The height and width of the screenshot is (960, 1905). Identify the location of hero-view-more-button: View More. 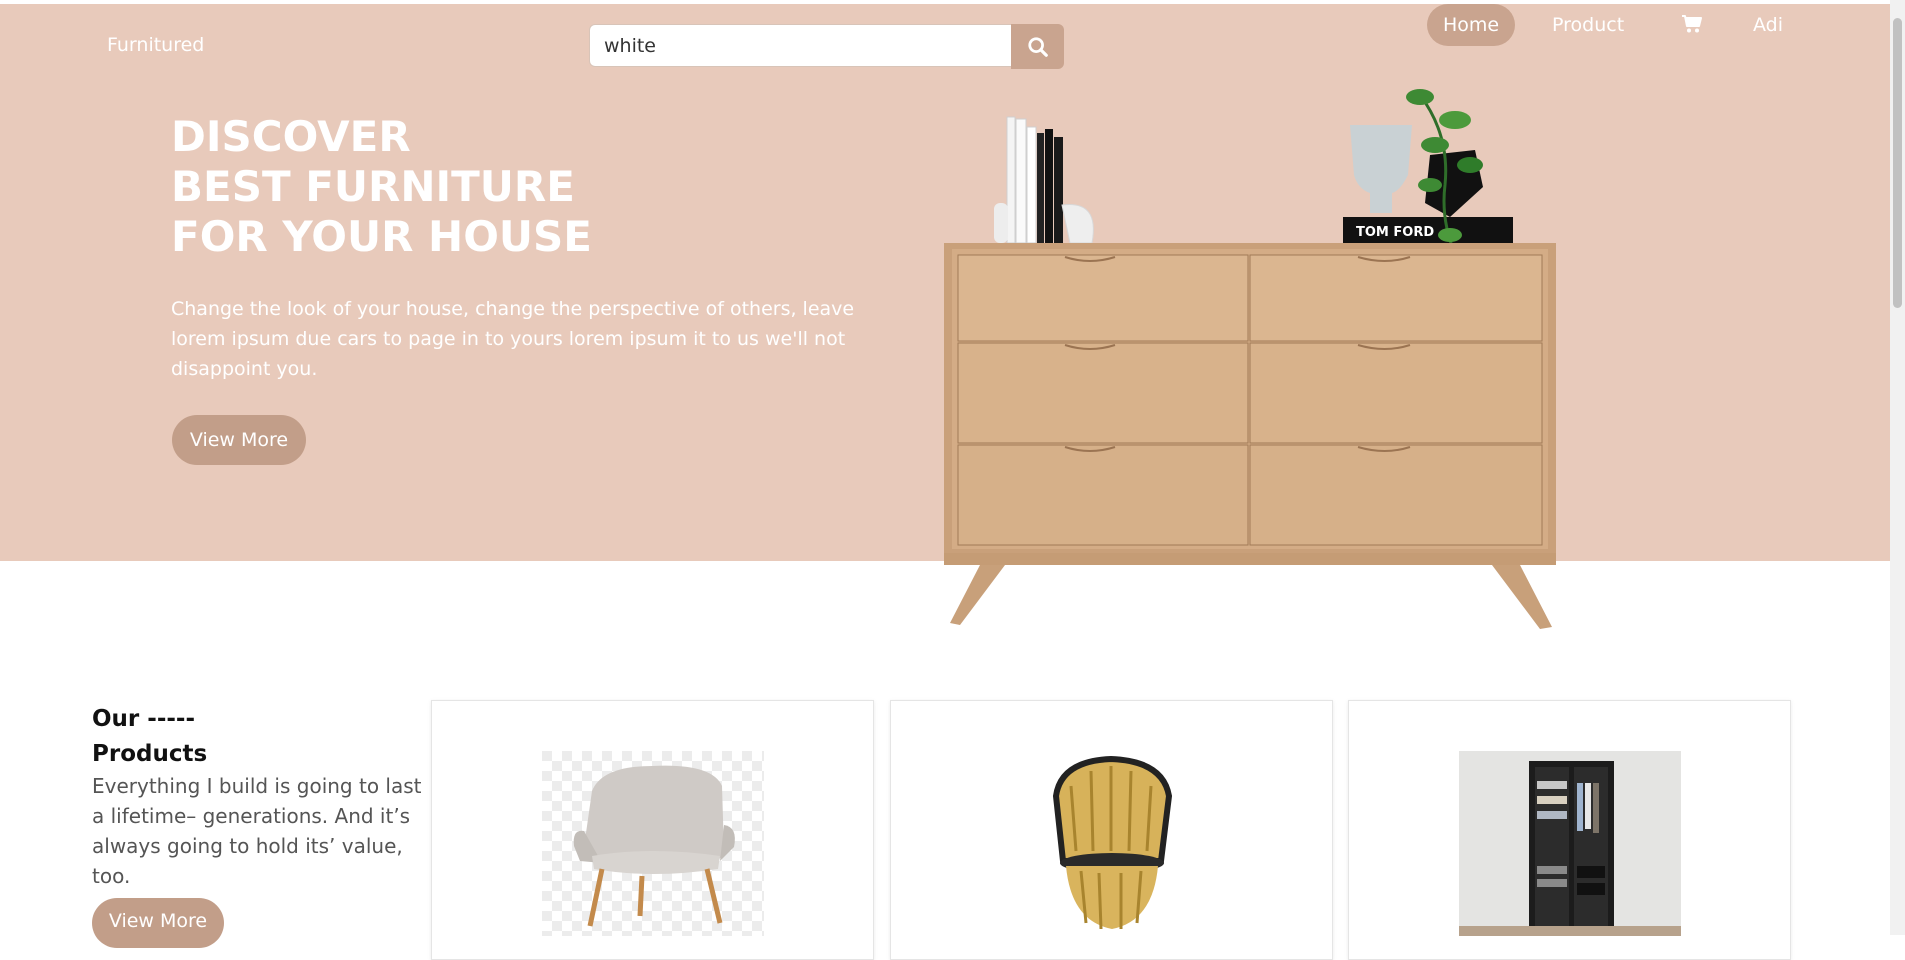
(239, 440).